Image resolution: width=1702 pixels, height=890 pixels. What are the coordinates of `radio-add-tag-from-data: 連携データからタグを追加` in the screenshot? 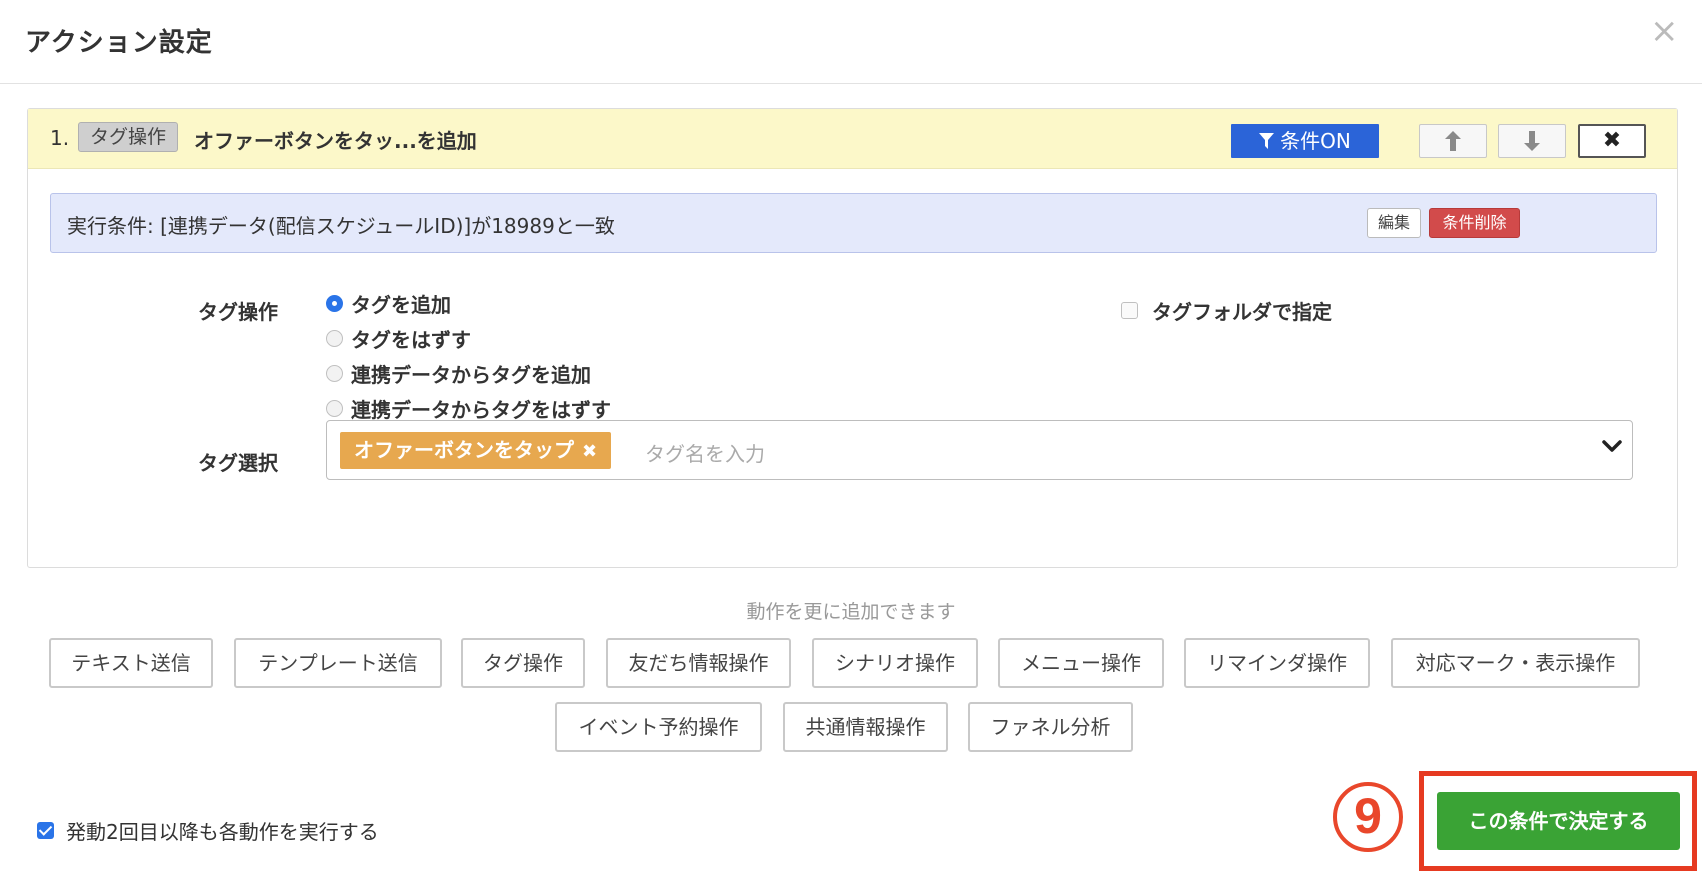 It's located at (458, 373).